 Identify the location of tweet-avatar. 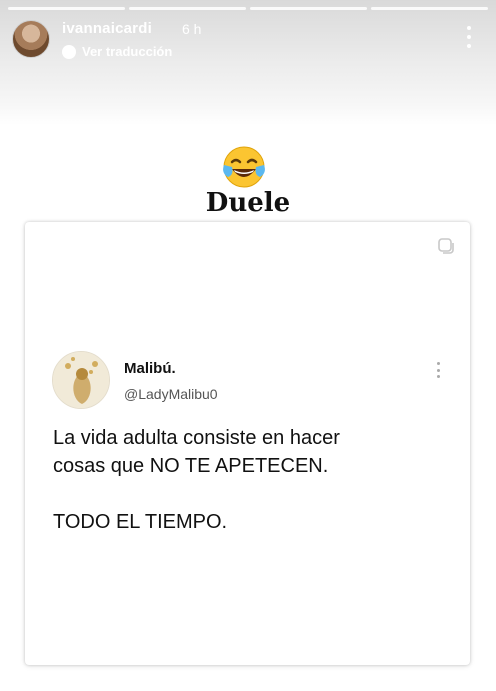
(81, 380).